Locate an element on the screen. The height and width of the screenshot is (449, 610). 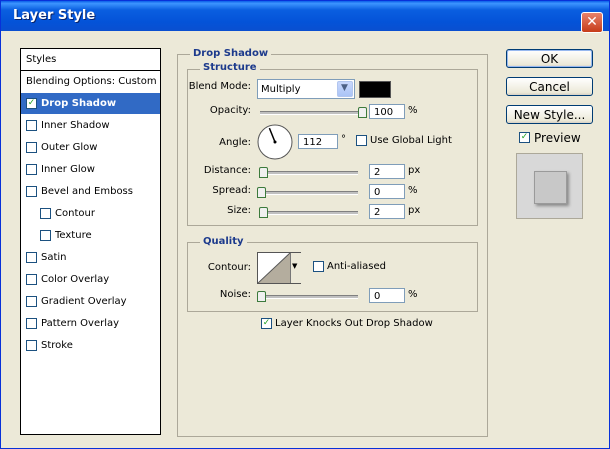
layer-knocks-out-checkbox: ✓ is located at coordinates (266, 323).